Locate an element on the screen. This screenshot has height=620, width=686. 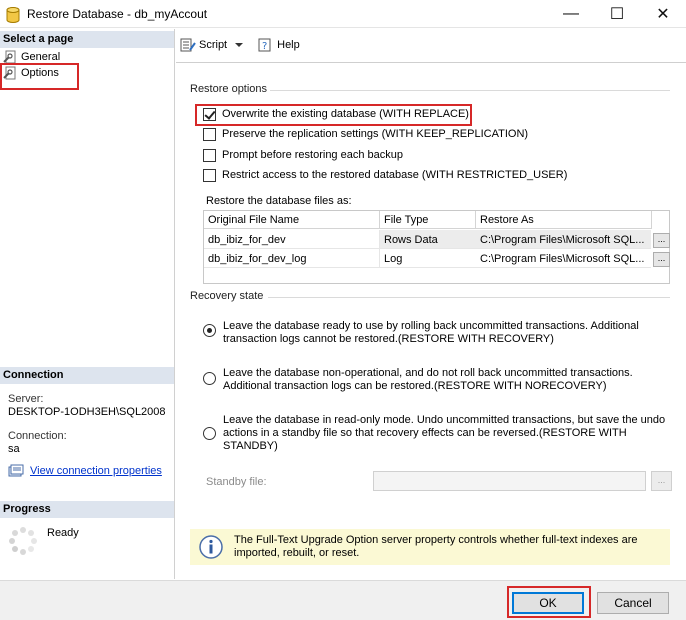
chevron-down-icon is located at coordinates (239, 45).